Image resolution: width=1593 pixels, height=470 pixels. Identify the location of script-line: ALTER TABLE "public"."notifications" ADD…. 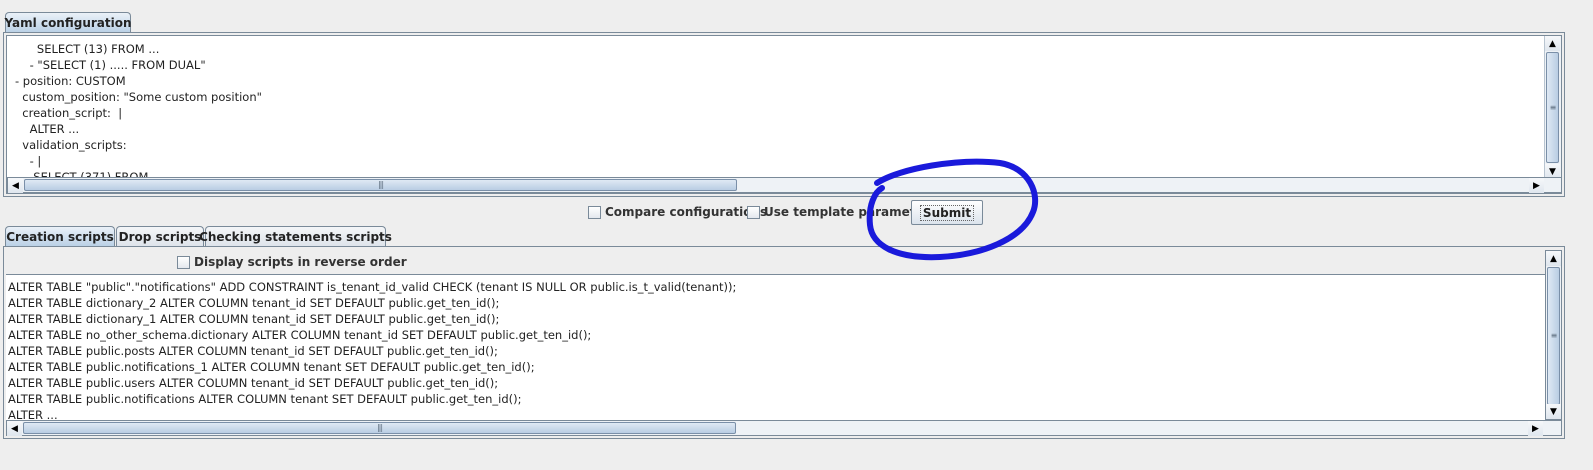
(372, 287).